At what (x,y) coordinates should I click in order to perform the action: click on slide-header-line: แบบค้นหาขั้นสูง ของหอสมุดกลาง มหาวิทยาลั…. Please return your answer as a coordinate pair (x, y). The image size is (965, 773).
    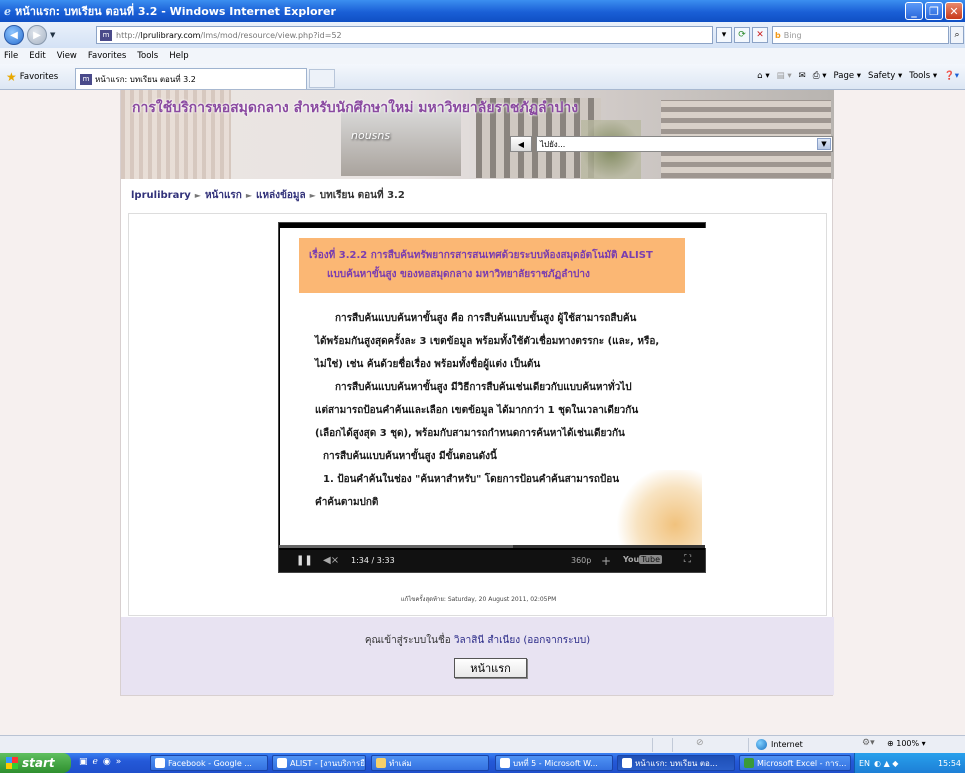
    Looking at the image, I should click on (458, 274).